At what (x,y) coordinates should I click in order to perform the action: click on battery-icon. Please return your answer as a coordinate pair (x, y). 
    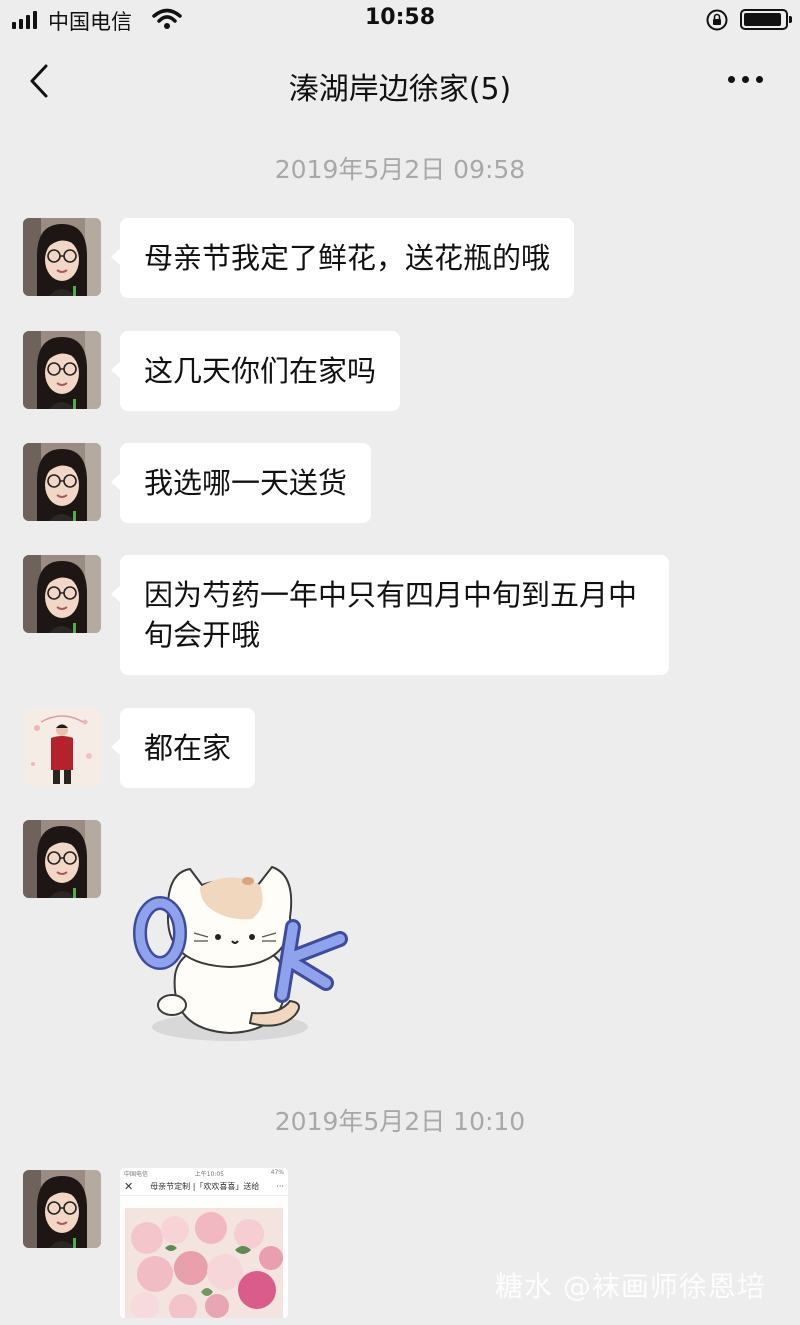
    Looking at the image, I should click on (766, 19).